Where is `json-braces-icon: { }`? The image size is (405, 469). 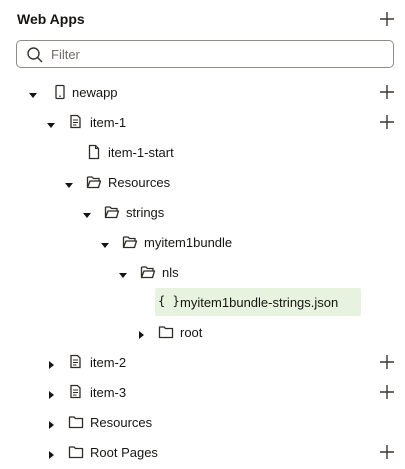 json-braces-icon: { } is located at coordinates (169, 301).